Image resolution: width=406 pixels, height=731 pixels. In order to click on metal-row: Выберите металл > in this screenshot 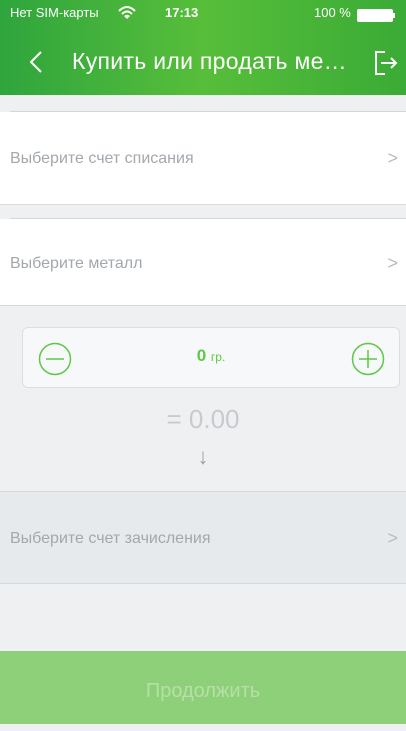, I will do `click(203, 262)`.